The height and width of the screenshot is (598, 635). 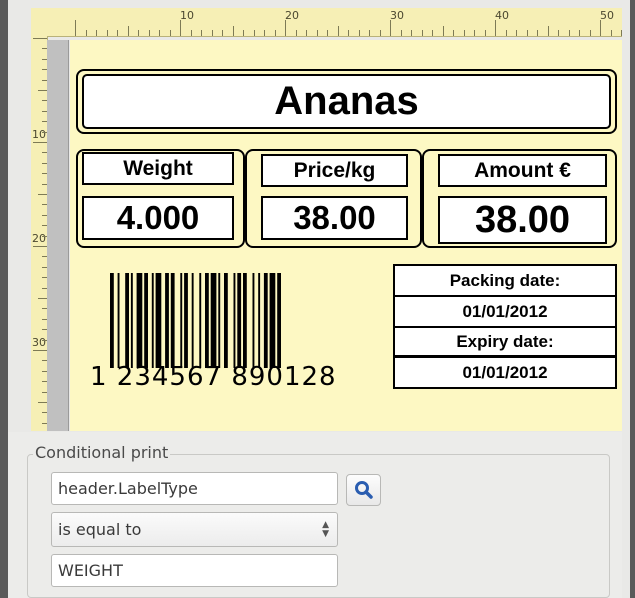 I want to click on margin-bar, so click(x=58, y=235).